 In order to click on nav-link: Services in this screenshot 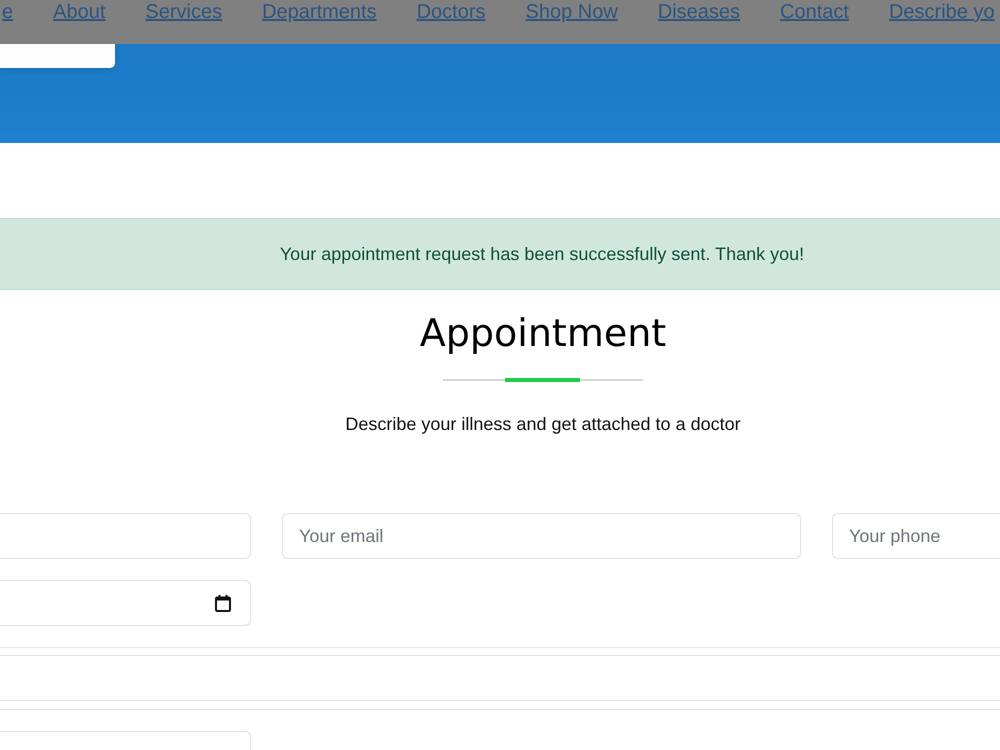, I will do `click(183, 12)`.